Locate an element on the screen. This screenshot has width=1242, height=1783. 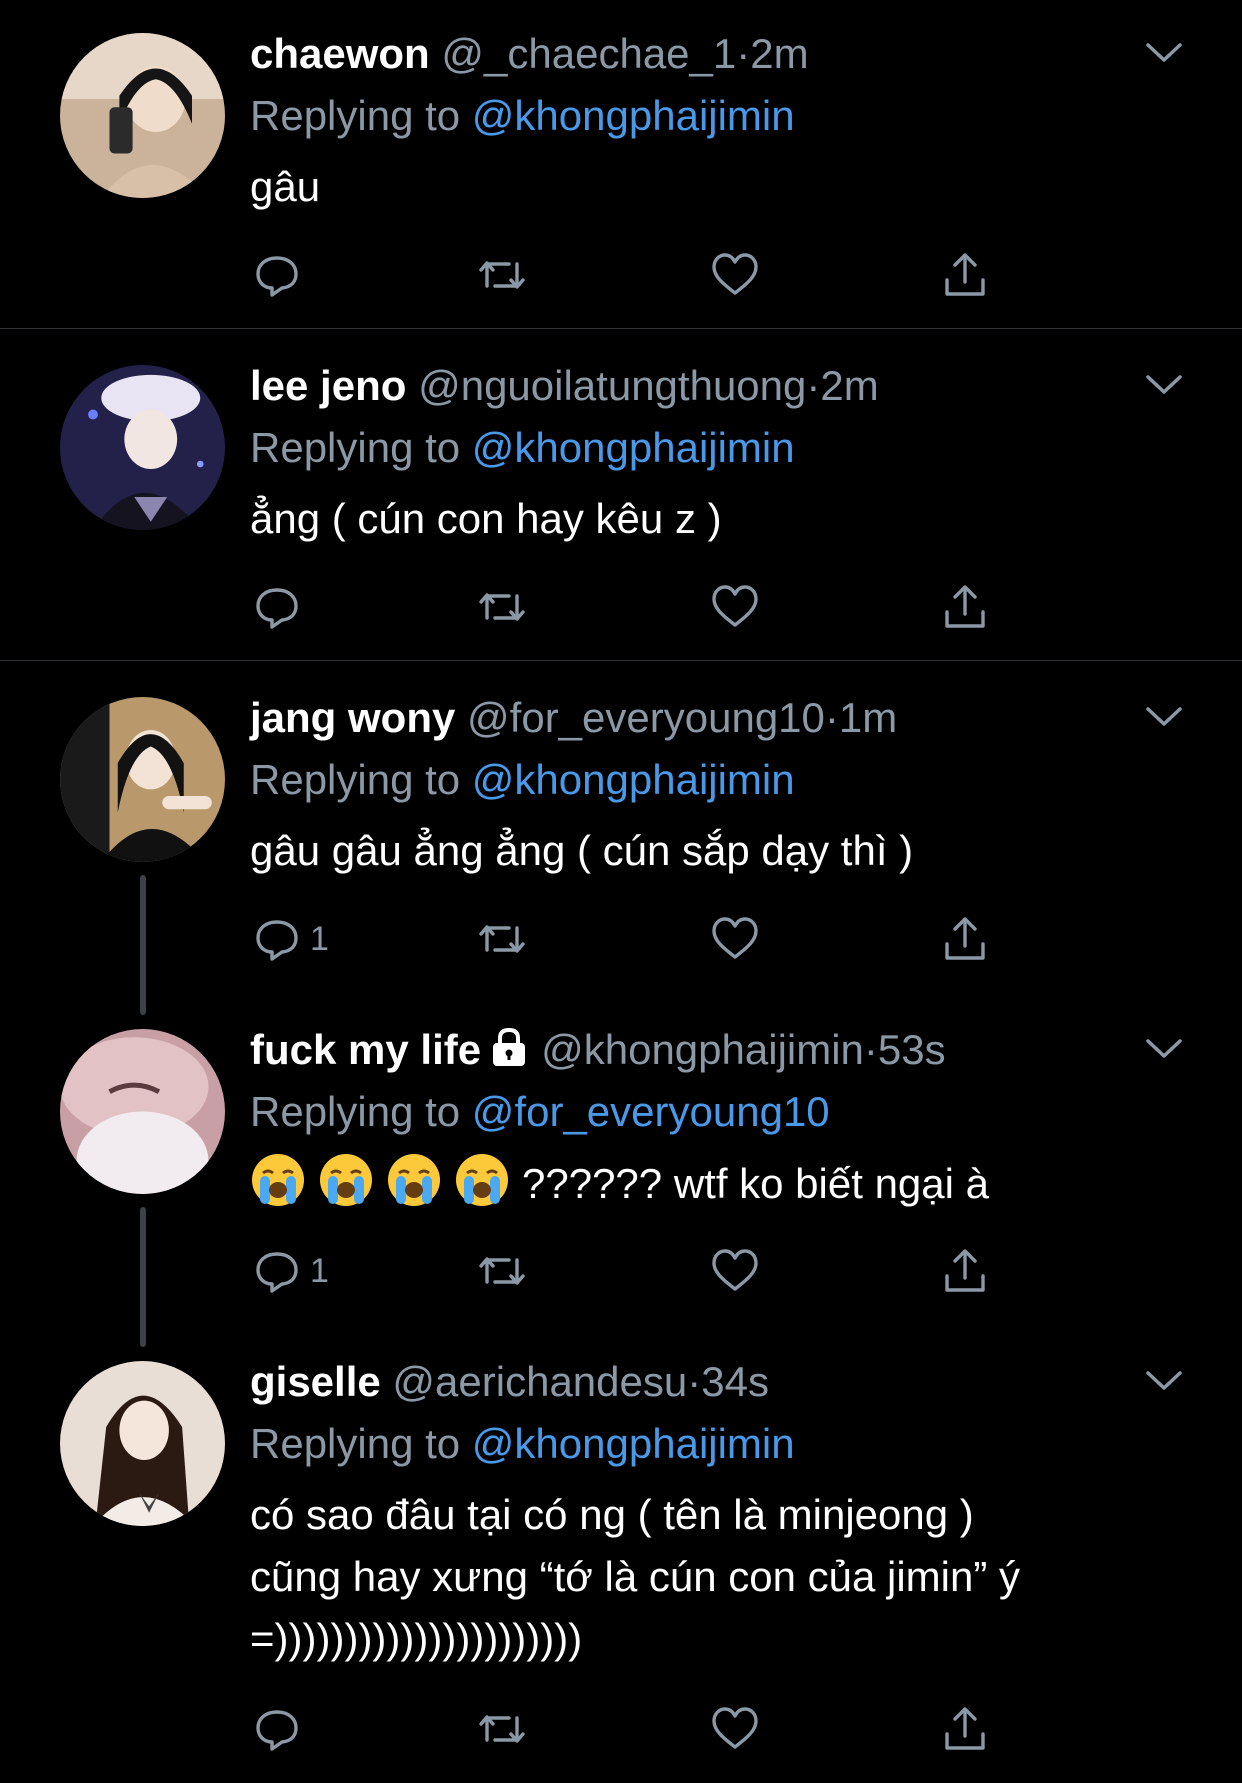
tweet-text: gâu gâu ẳng ẳng ( cún sắp dạy thì ) is located at coordinates (581, 851).